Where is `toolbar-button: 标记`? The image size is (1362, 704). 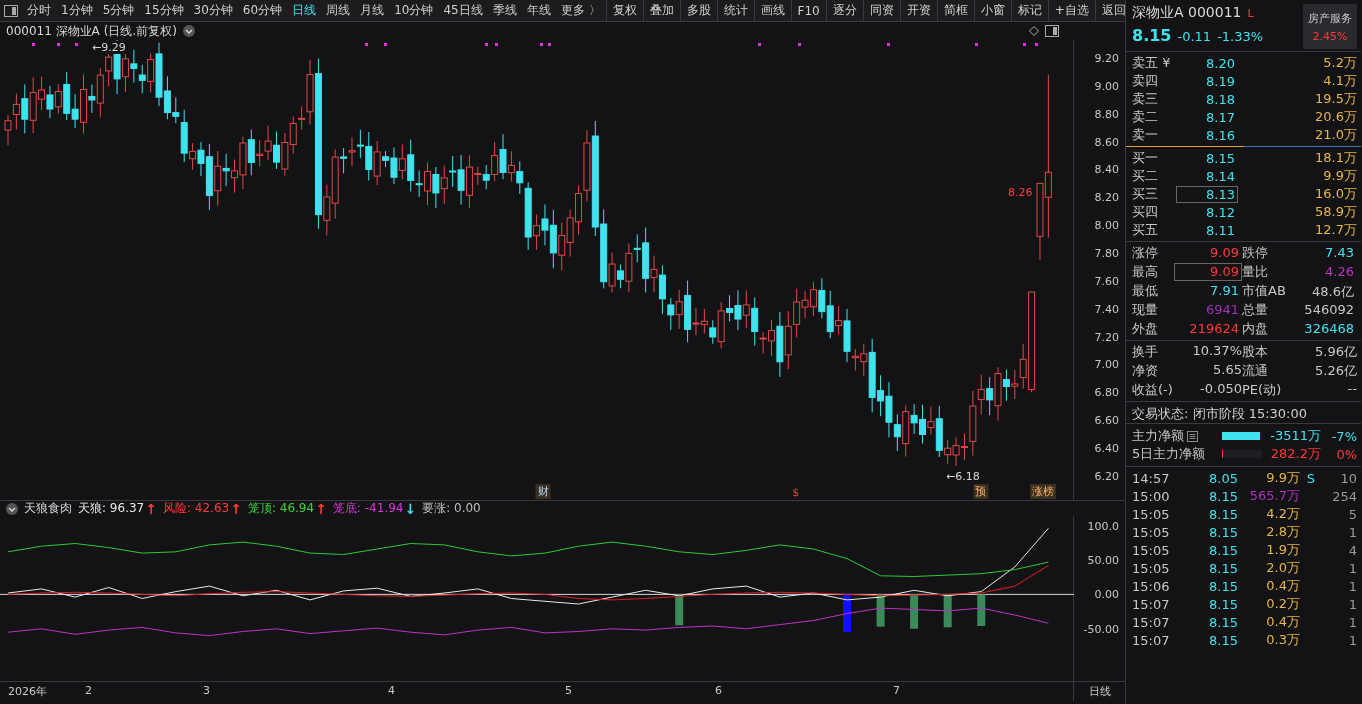 toolbar-button: 标记 is located at coordinates (1029, 10).